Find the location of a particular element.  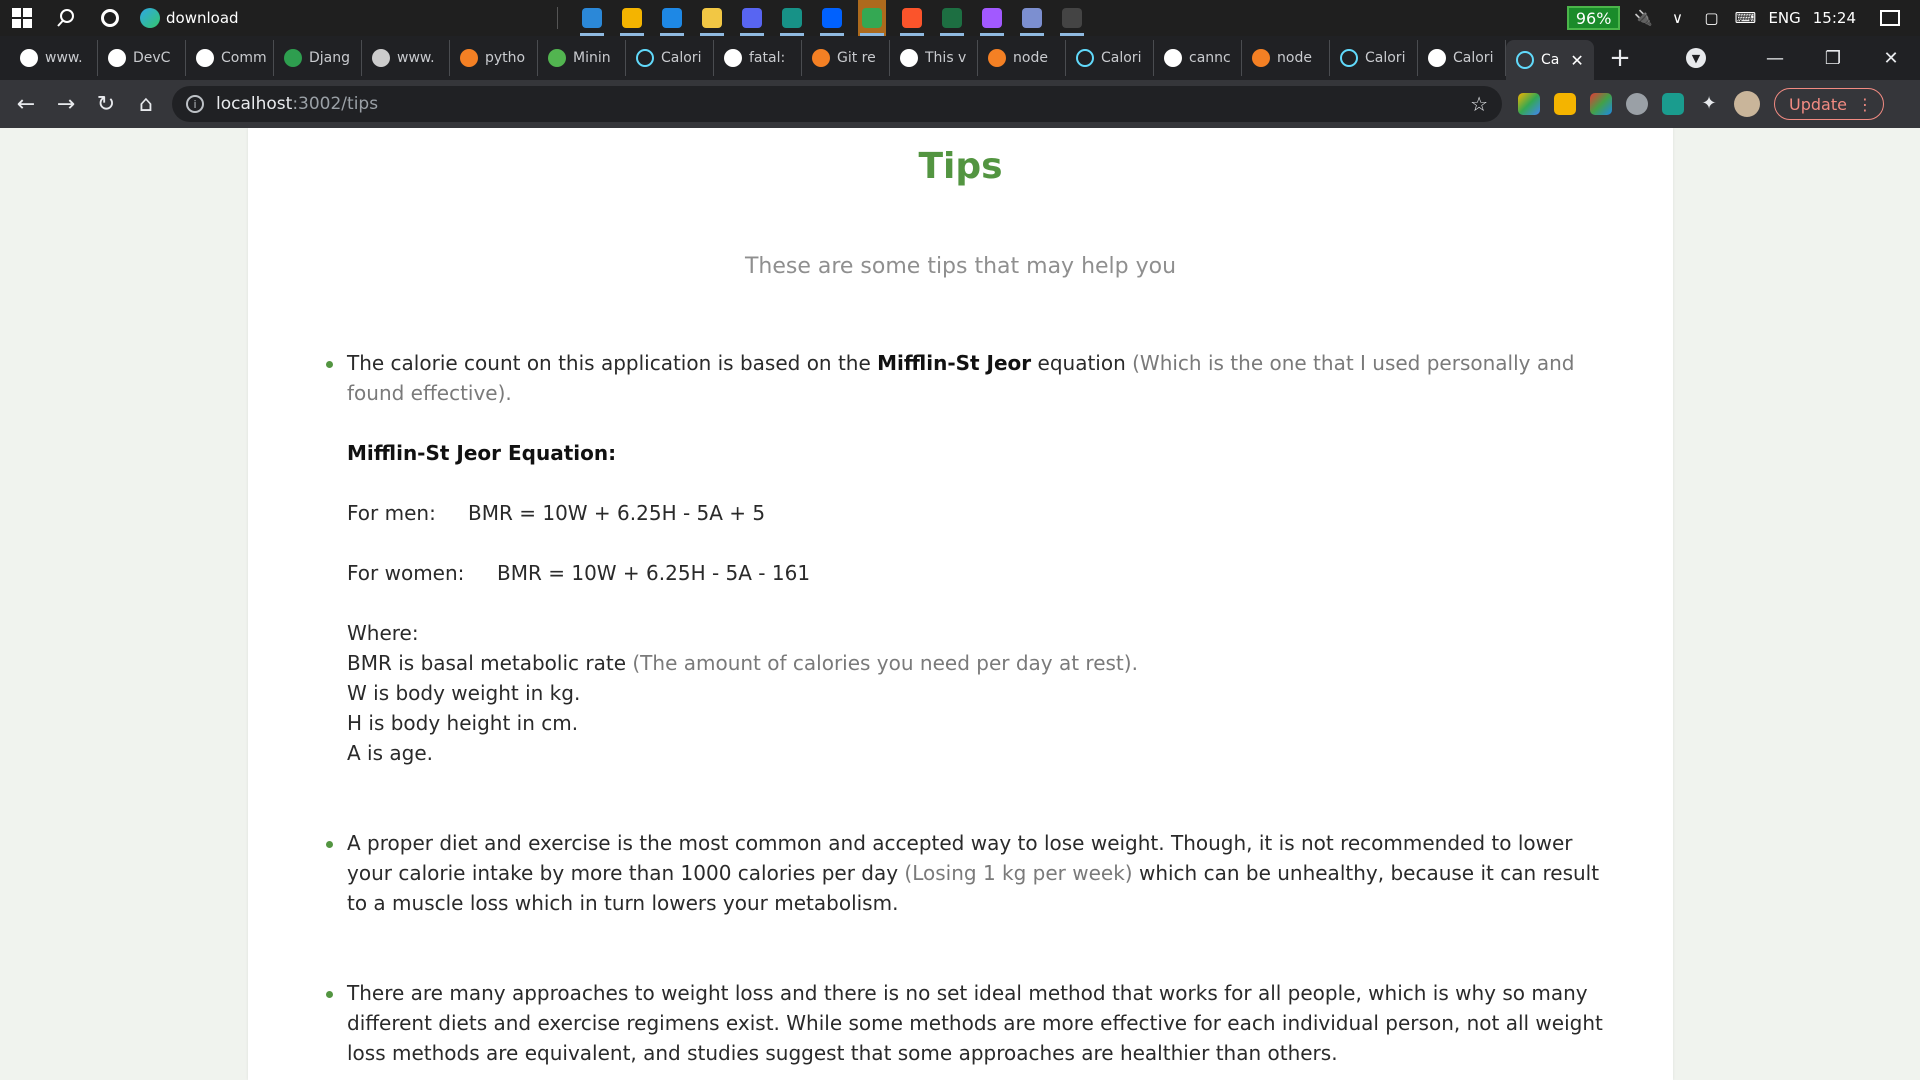

gauge-extension-icon is located at coordinates (1637, 104).